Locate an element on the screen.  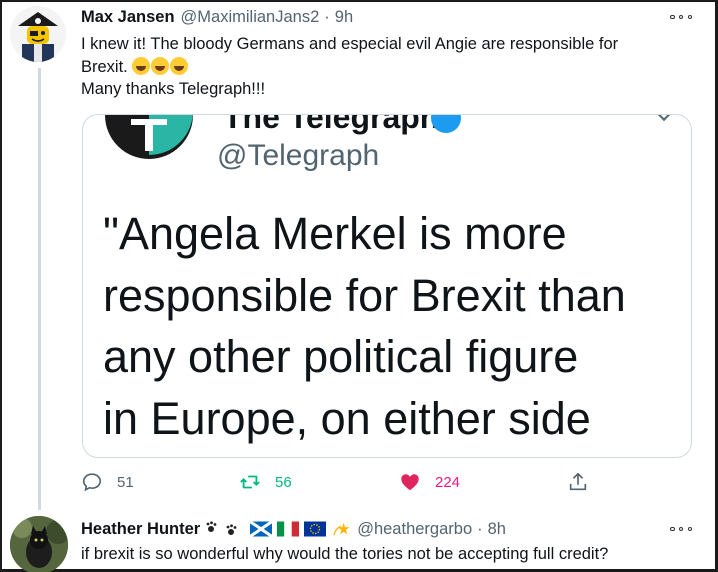
quoted-account-name: The Telegraph is located at coordinates (331, 124).